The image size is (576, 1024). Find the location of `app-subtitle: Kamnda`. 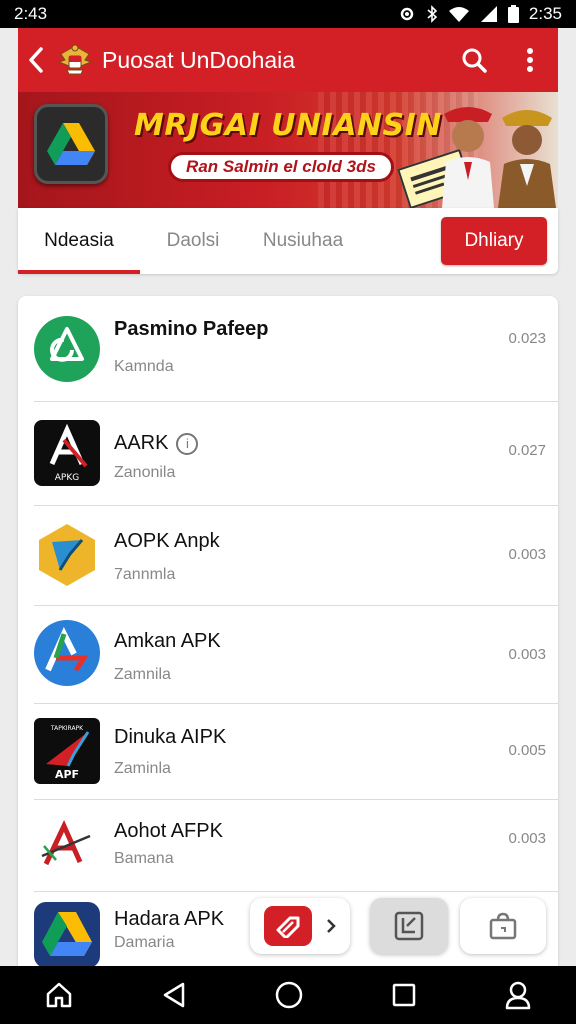

app-subtitle: Kamnda is located at coordinates (144, 366).